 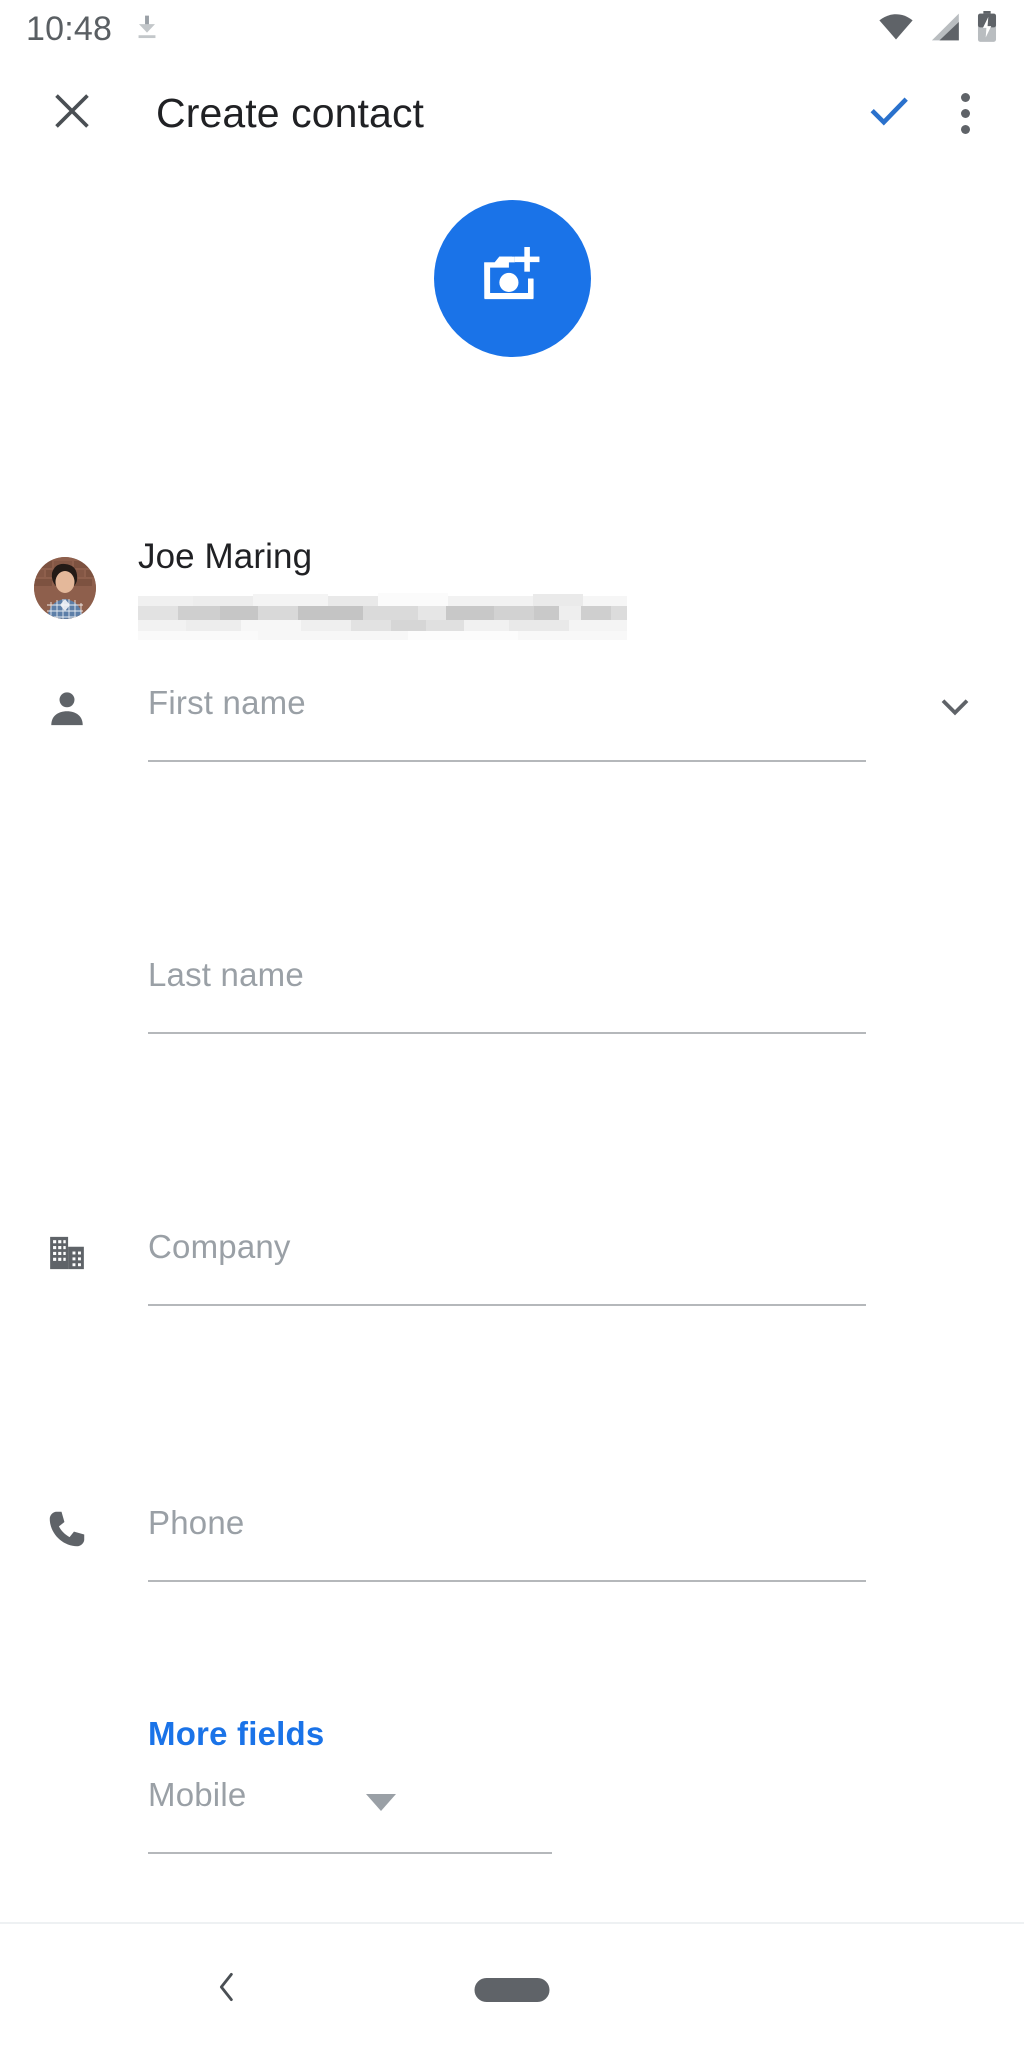 I want to click on save-contact-button, so click(x=889, y=113).